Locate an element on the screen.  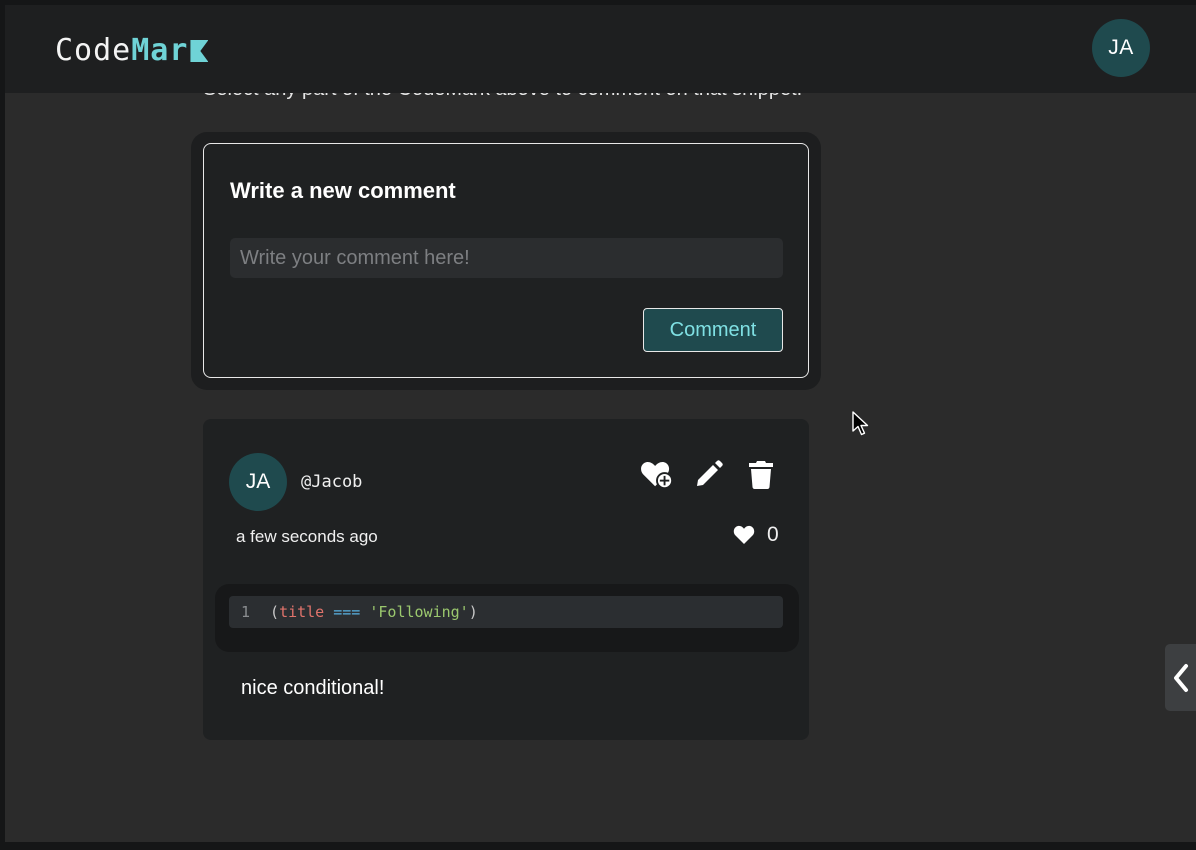
like-count: 0 is located at coordinates (773, 534).